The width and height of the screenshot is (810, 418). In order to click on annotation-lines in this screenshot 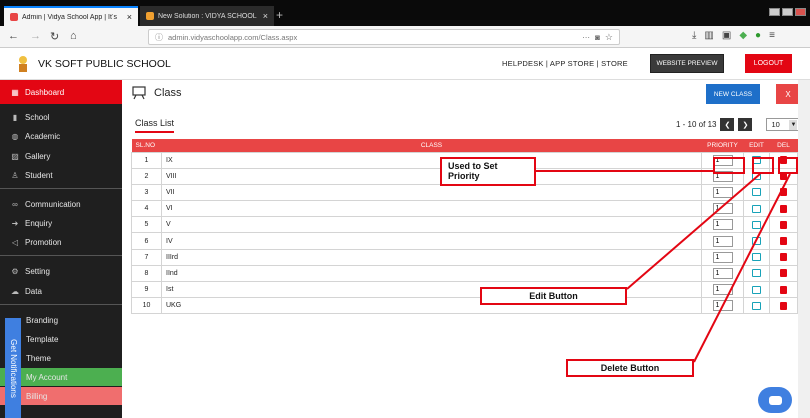, I will do `click(663, 266)`.